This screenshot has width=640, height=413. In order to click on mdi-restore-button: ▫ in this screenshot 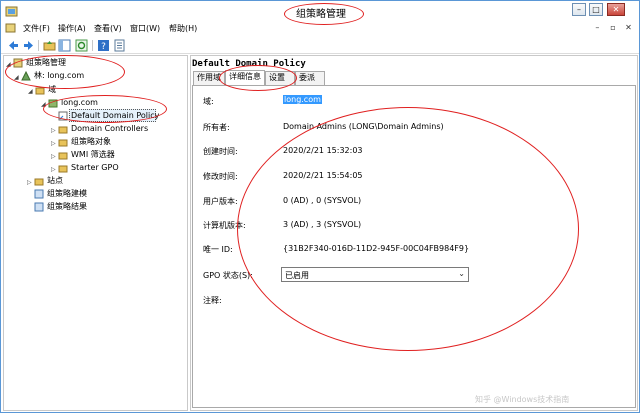, I will do `click(612, 28)`.